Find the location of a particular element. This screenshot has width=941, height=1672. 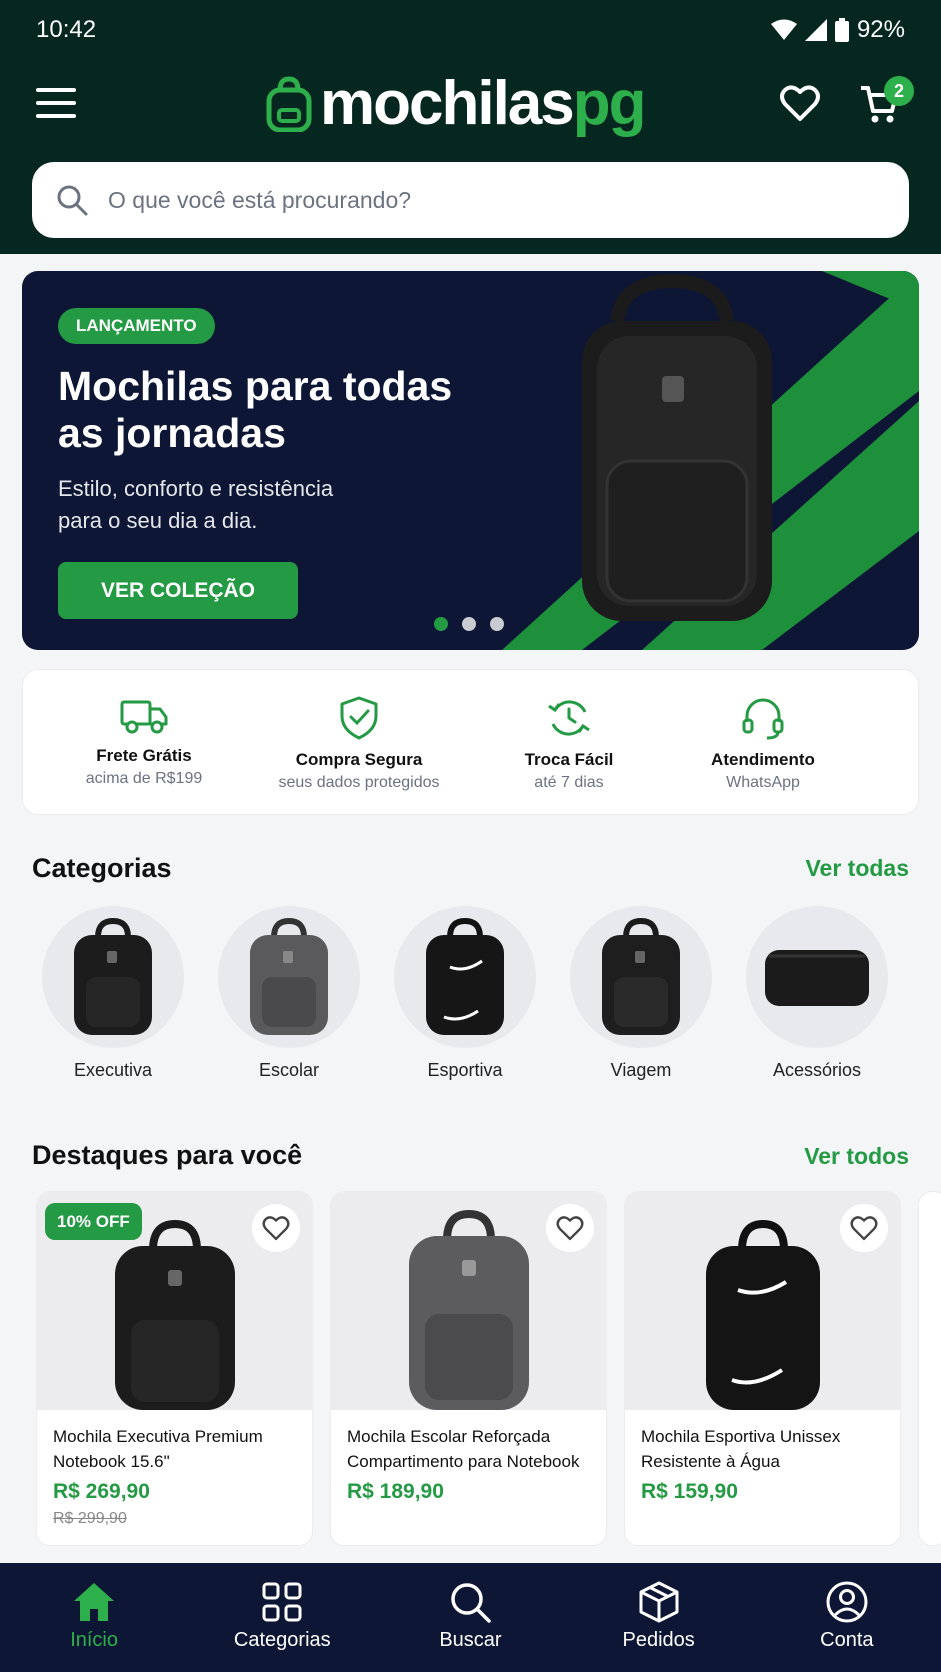

category-viagem: Viagem is located at coordinates (641, 993).